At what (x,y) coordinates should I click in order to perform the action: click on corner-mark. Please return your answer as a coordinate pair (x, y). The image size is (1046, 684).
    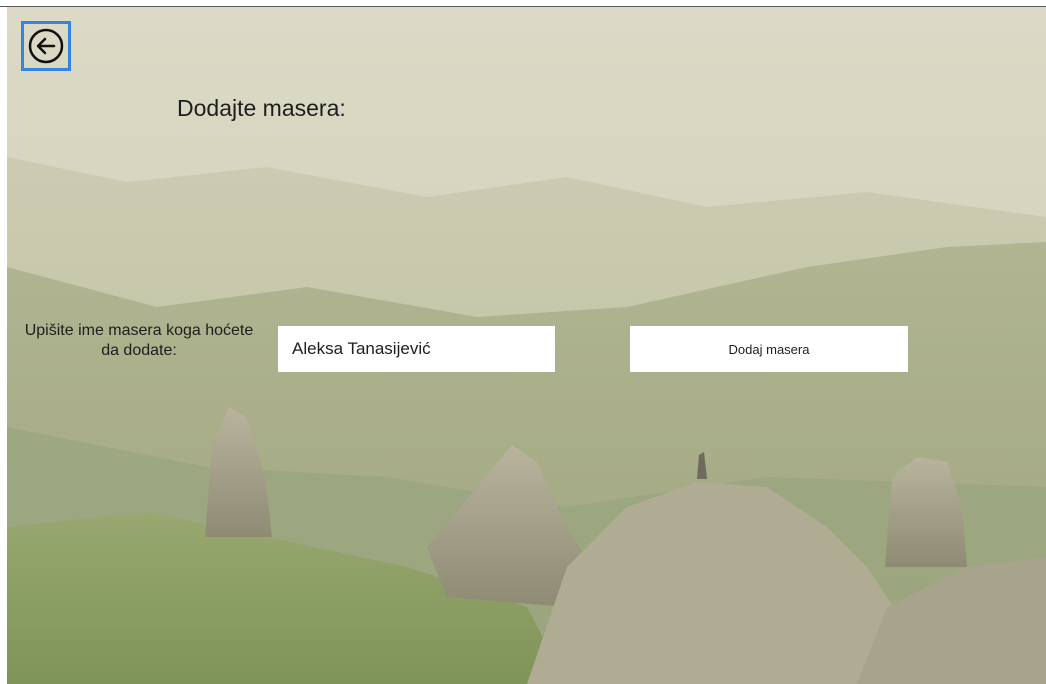
    Looking at the image, I should click on (1021, 3).